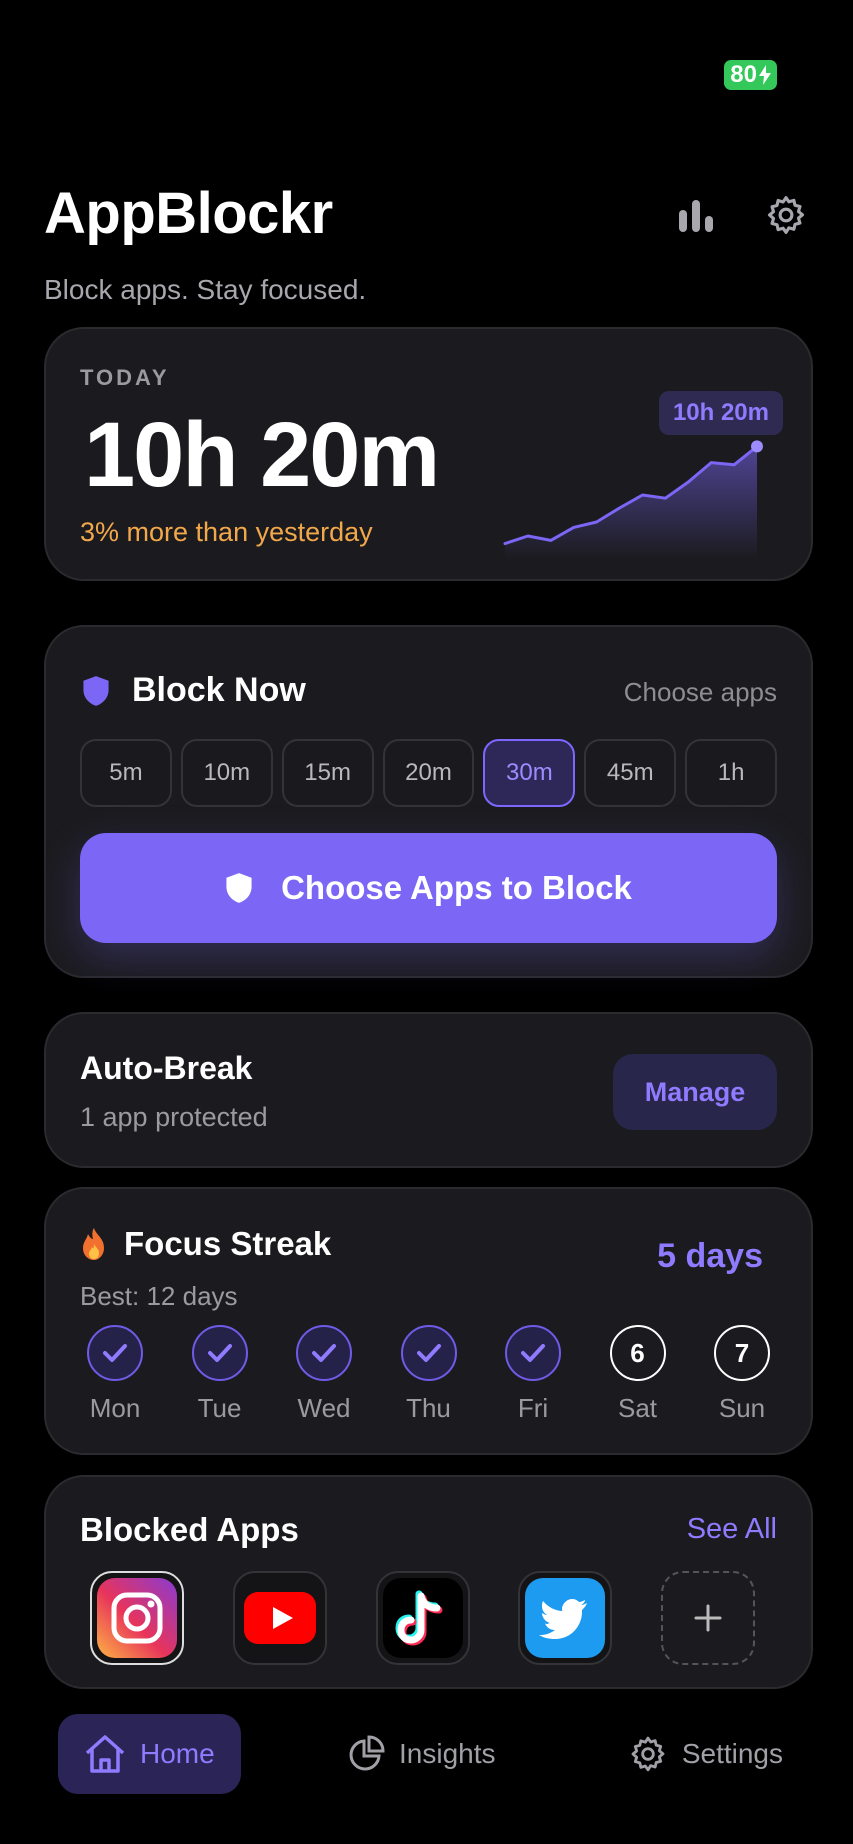 The image size is (853, 1844). I want to click on app-tile-instagram, so click(137, 1618).